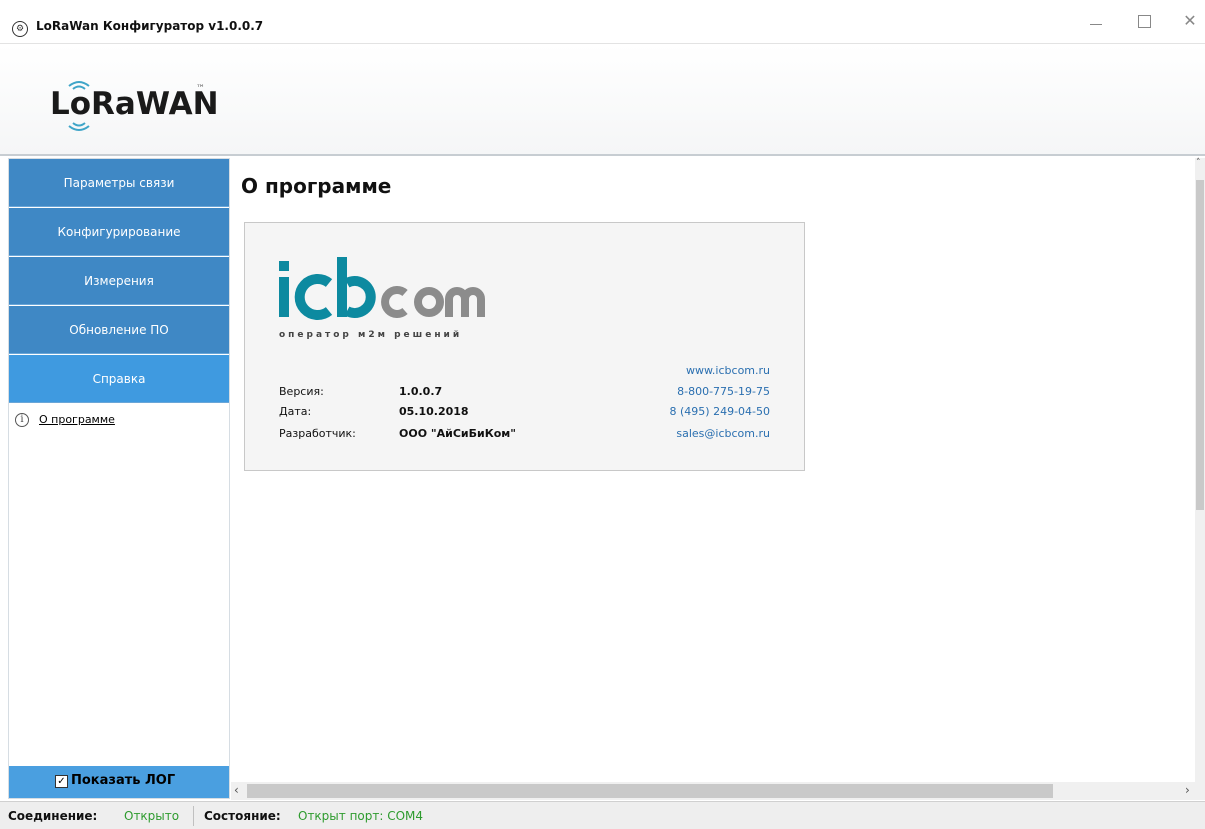 The width and height of the screenshot is (1205, 829). What do you see at coordinates (650, 791) in the screenshot?
I see `horizontal-scroll-thumb` at bounding box center [650, 791].